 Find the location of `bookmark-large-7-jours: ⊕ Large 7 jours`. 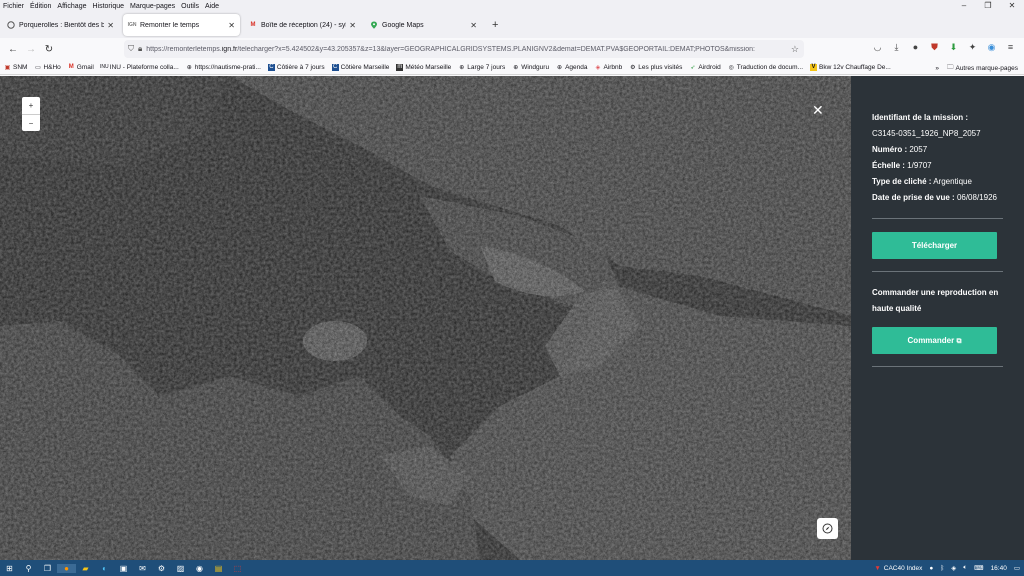

bookmark-large-7-jours: ⊕ Large 7 jours is located at coordinates (481, 67).